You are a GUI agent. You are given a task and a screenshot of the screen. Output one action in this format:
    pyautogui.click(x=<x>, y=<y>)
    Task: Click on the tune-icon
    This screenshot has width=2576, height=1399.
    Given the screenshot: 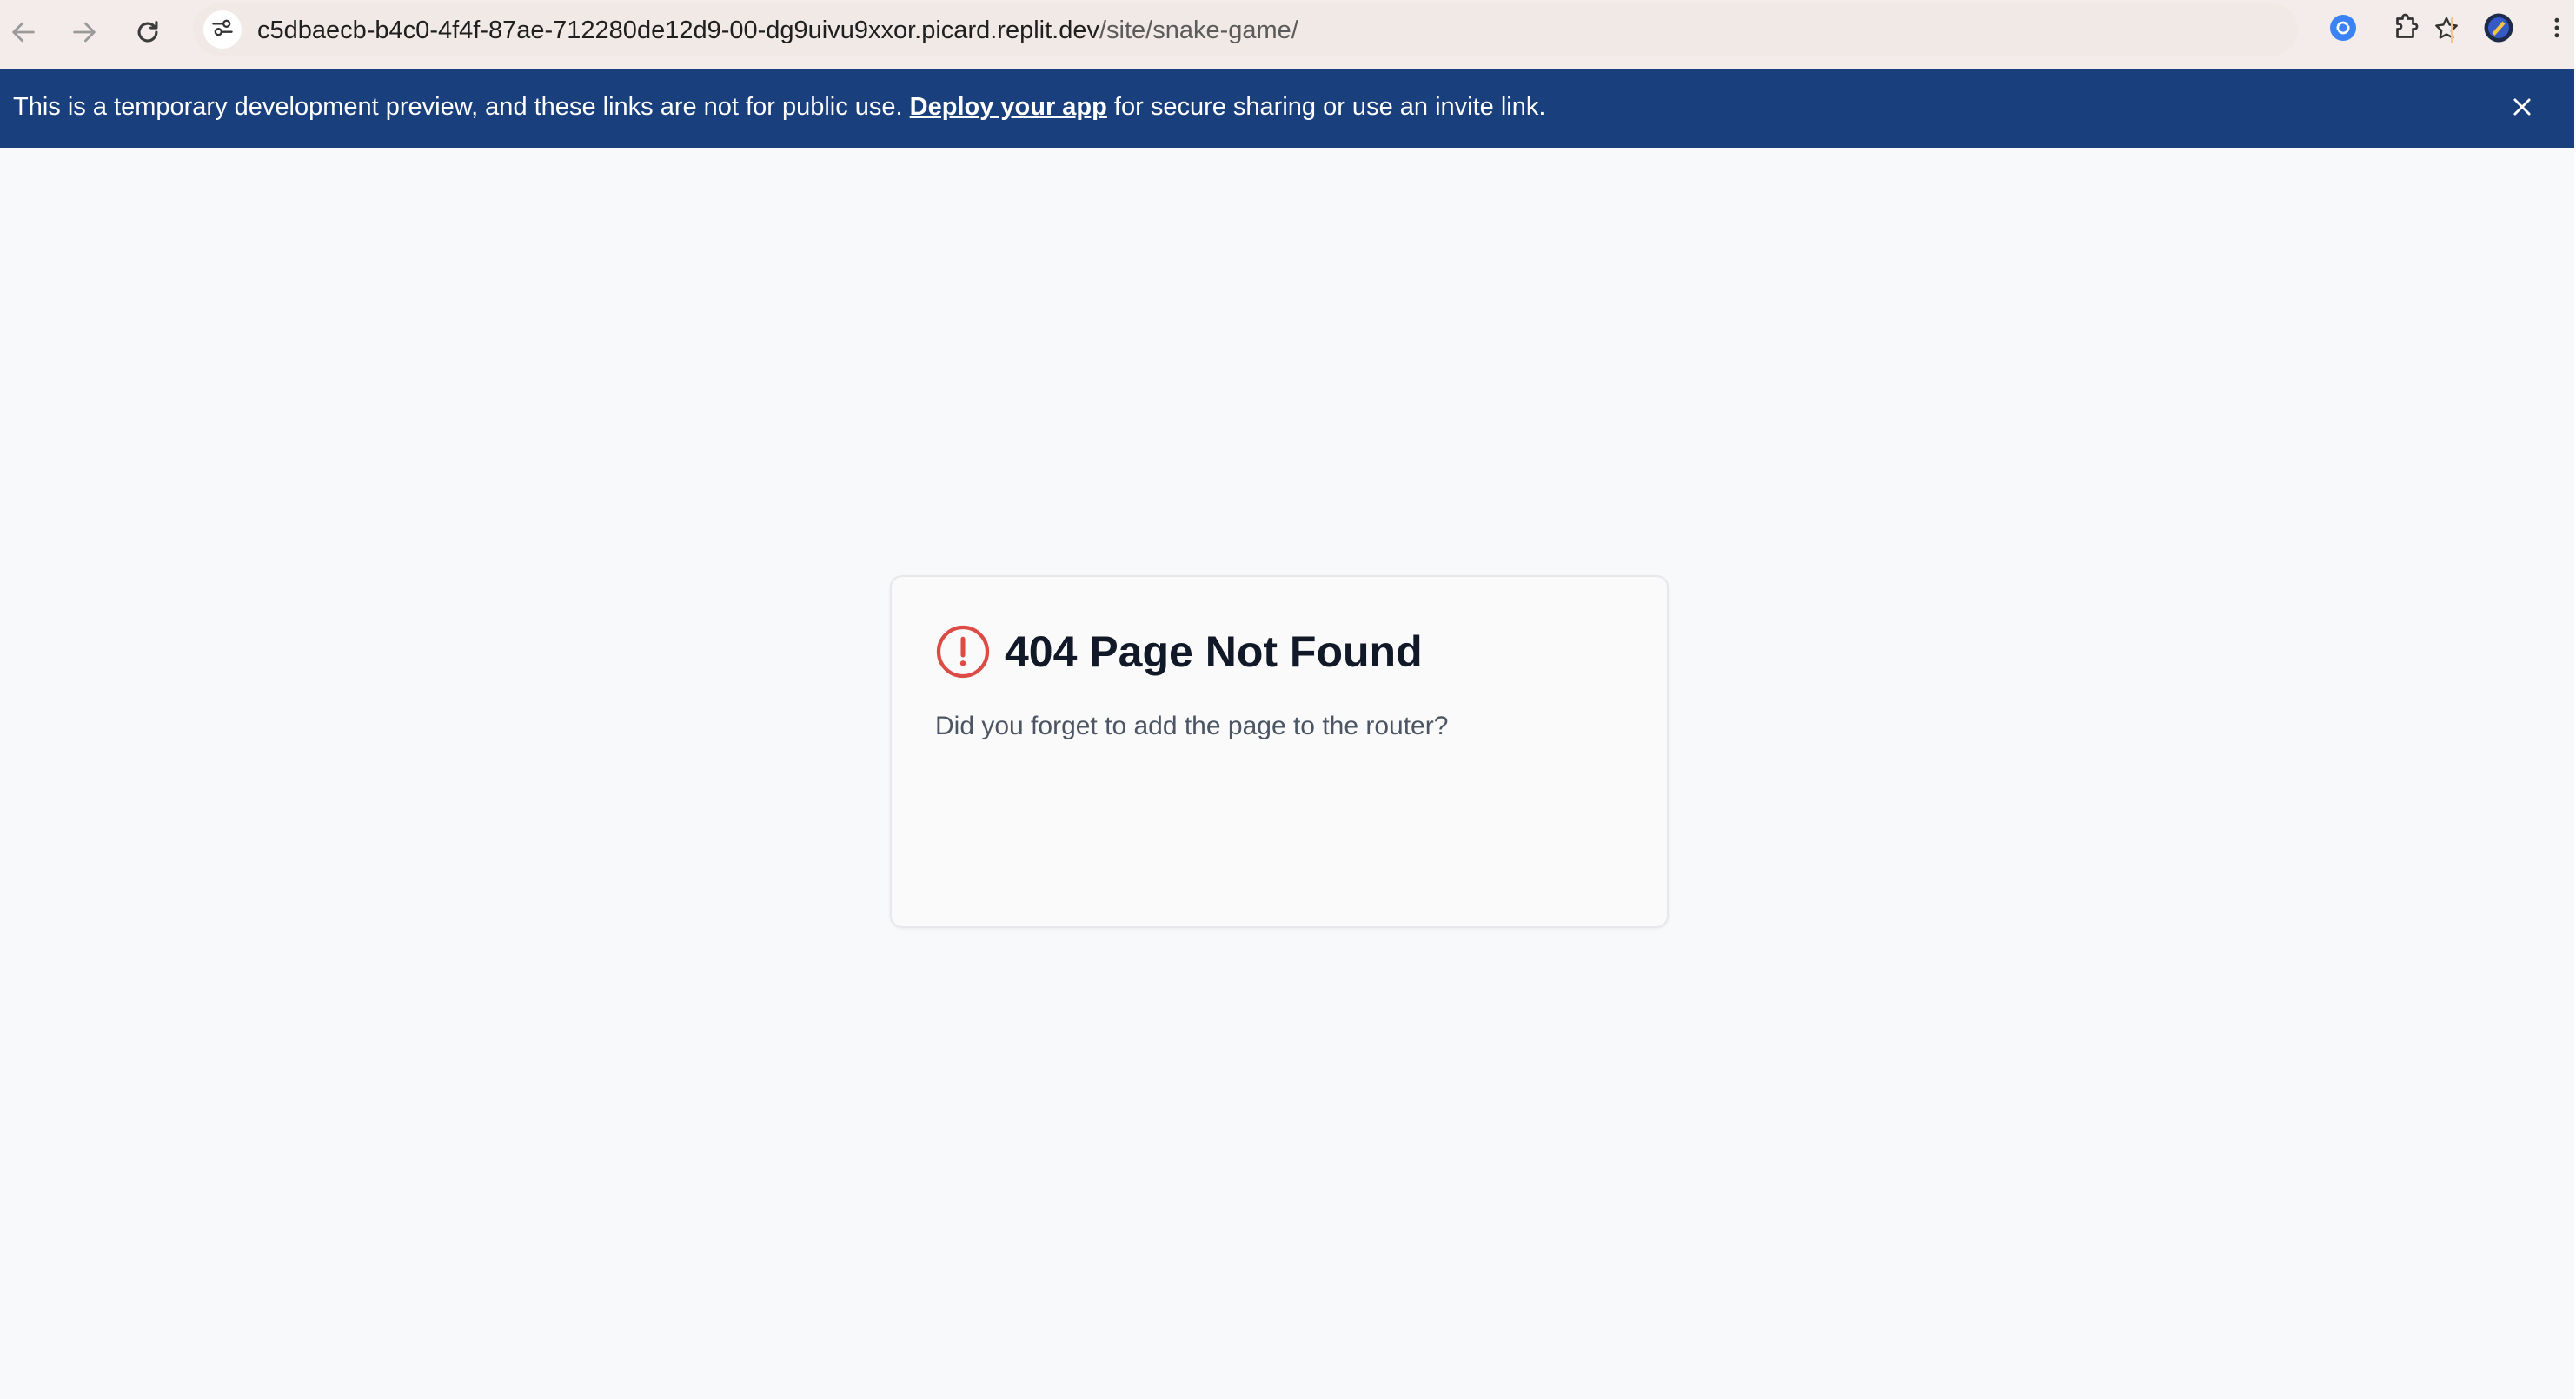 What is the action you would take?
    pyautogui.click(x=222, y=30)
    